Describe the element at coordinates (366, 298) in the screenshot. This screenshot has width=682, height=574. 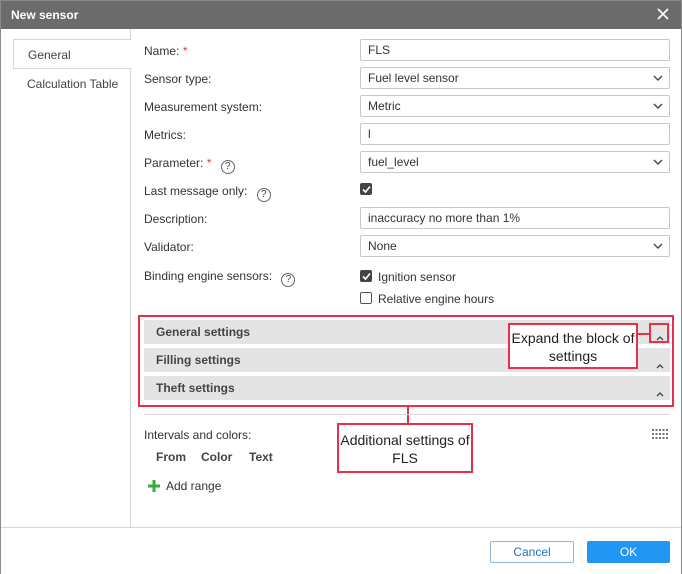
I see `relative-engine-hours-checkbox` at that location.